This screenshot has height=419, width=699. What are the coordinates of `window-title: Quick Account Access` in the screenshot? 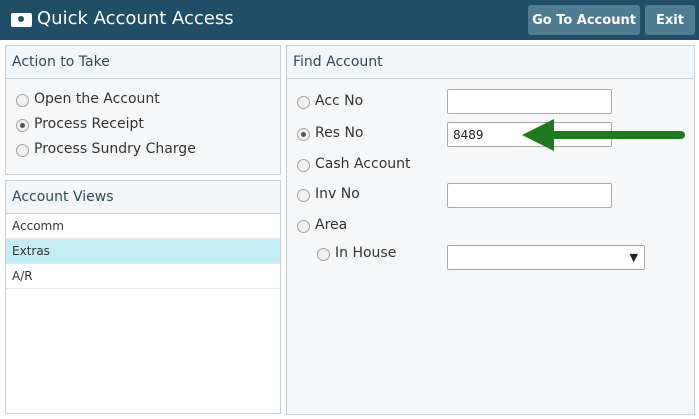 It's located at (135, 18).